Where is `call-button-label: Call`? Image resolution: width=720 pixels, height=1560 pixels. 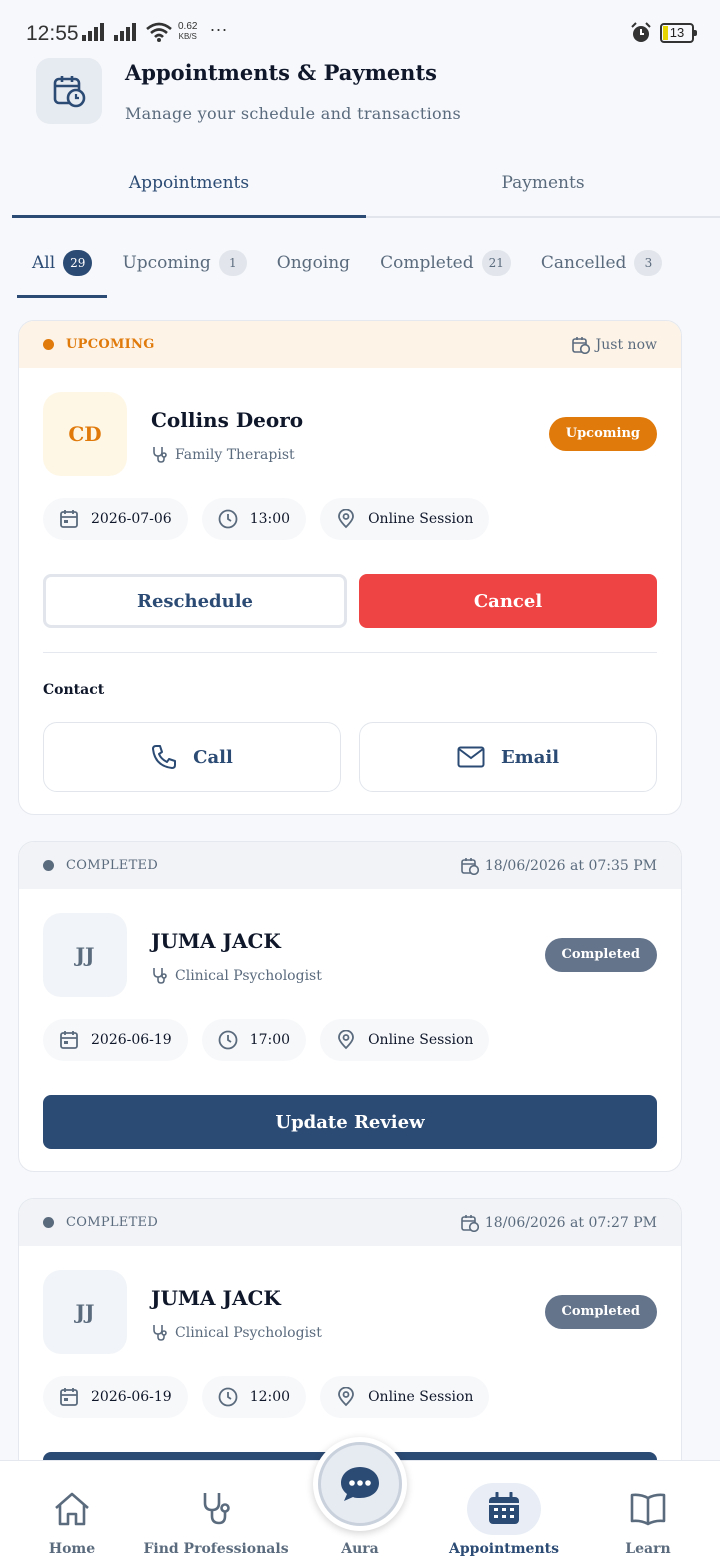 call-button-label: Call is located at coordinates (213, 757).